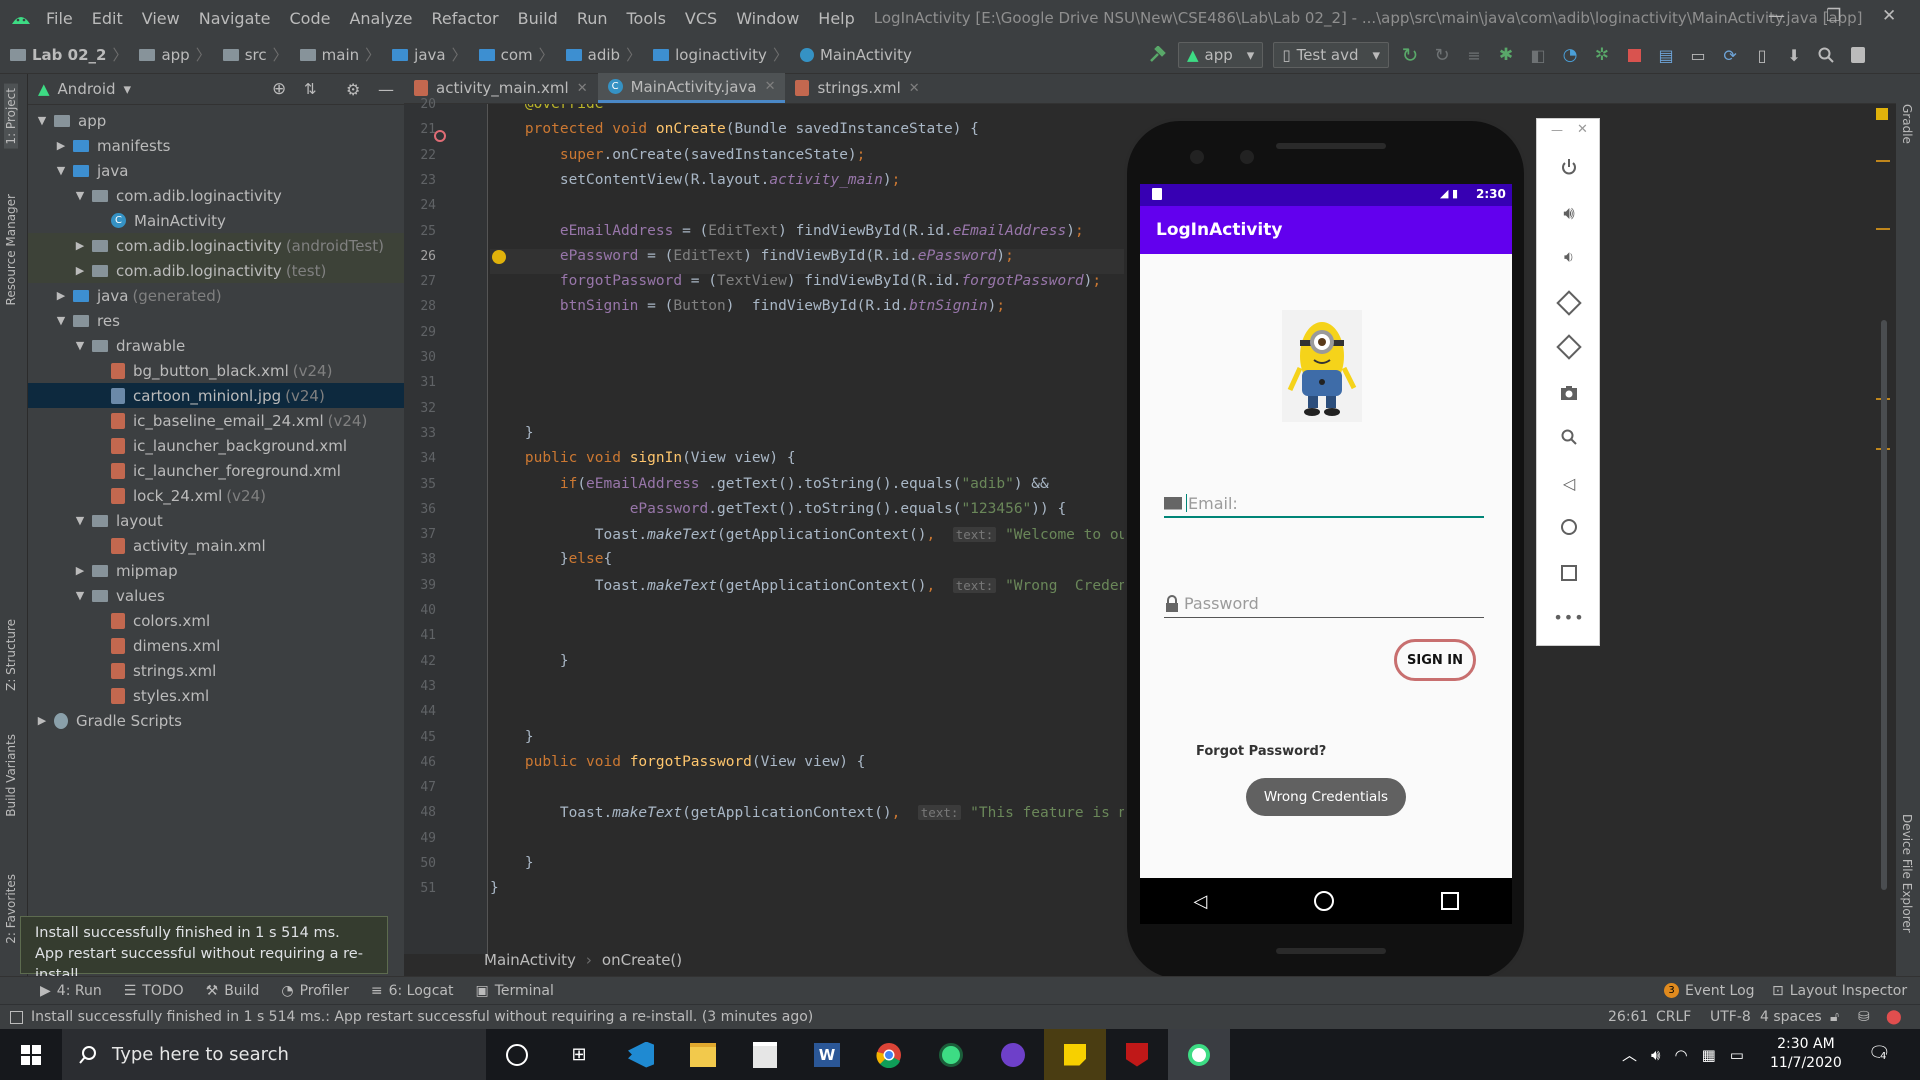 This screenshot has height=1080, width=1920. I want to click on structure-tab: Z: Structure, so click(11, 655).